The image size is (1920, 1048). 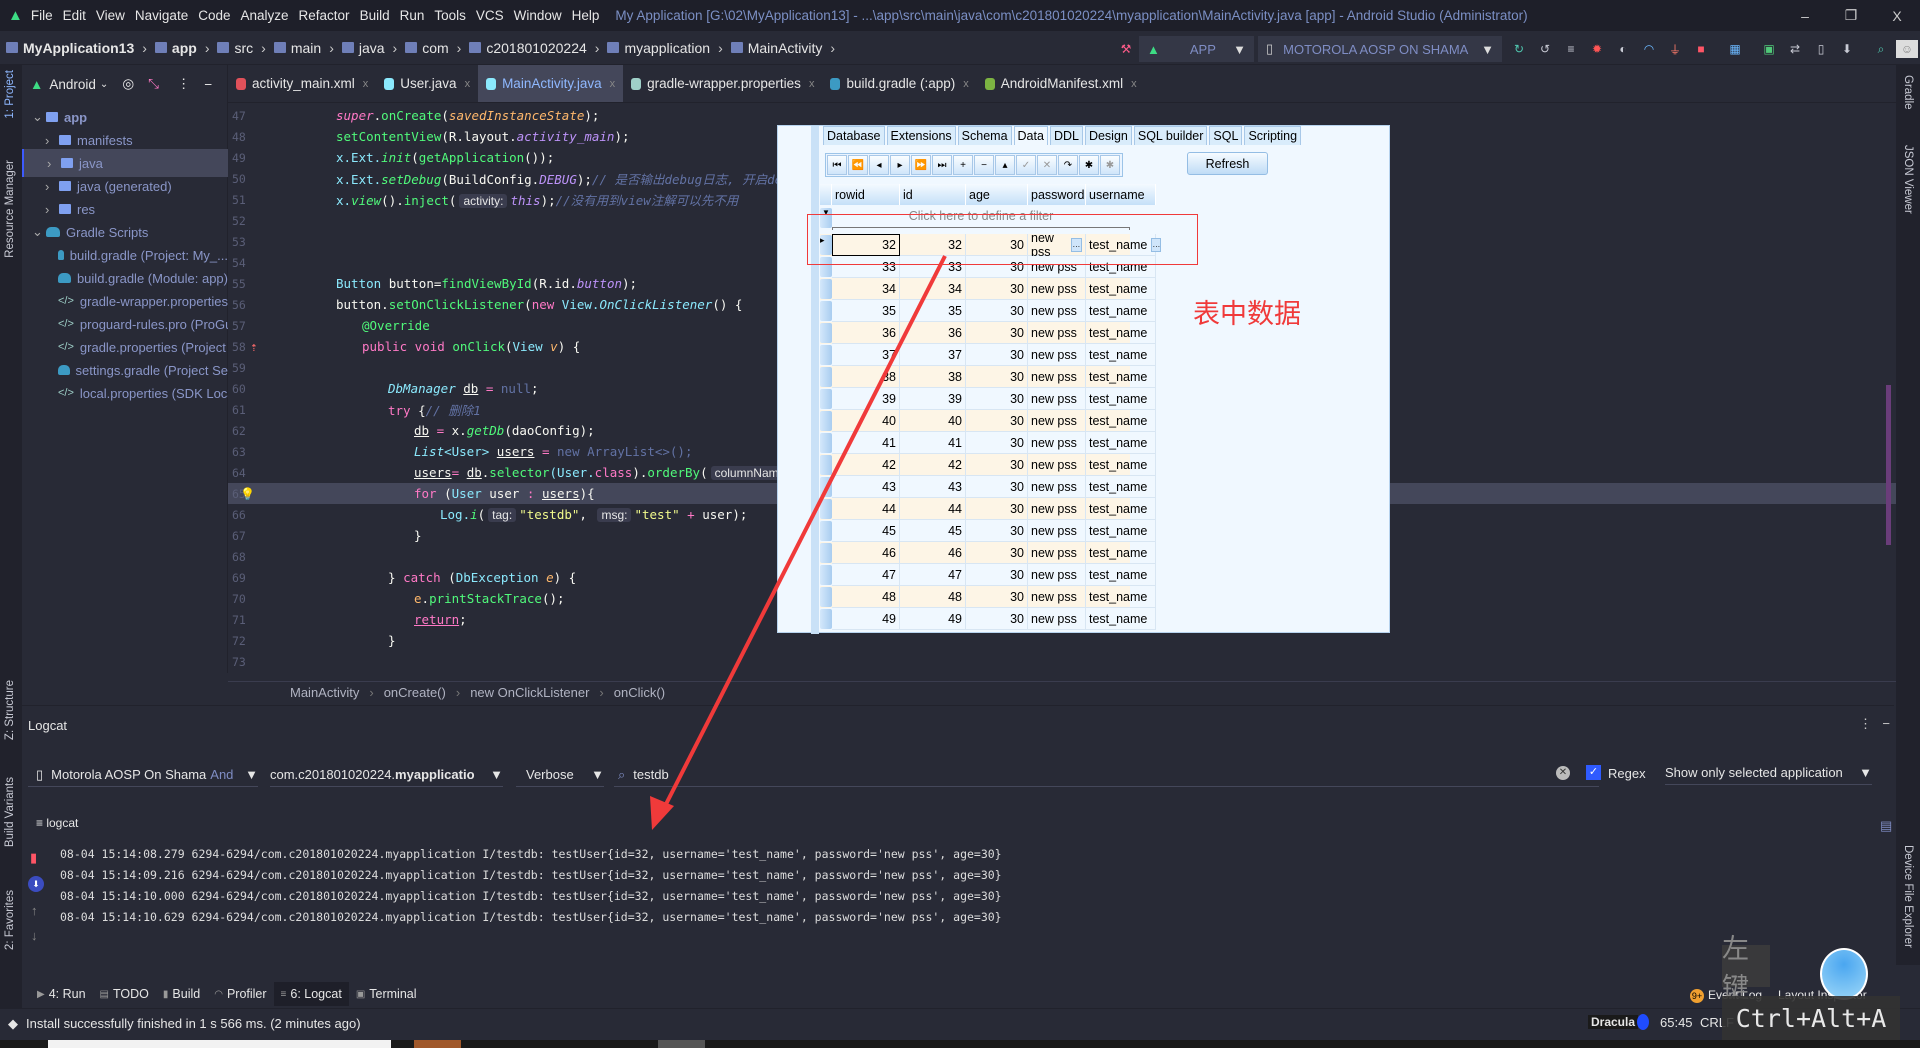 What do you see at coordinates (803, 534) in the screenshot?
I see `arrow-shaft` at bounding box center [803, 534].